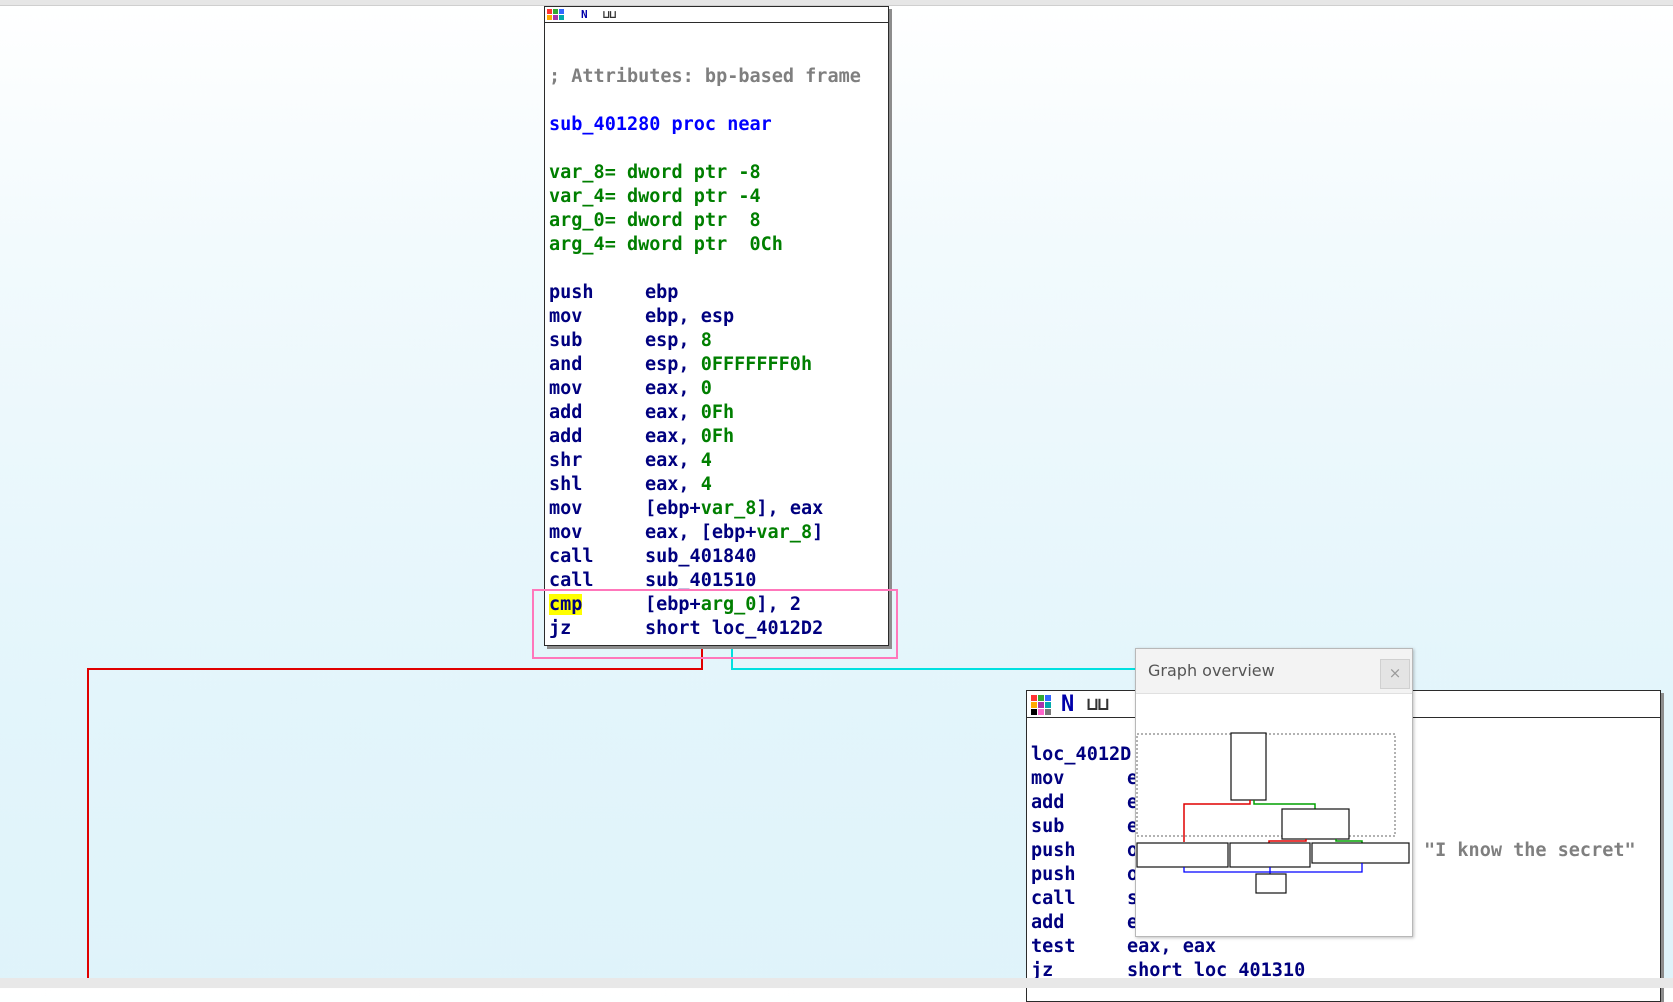  Describe the element at coordinates (756, 364) in the screenshot. I see `immediate: 0FFFFFFF0h` at that location.